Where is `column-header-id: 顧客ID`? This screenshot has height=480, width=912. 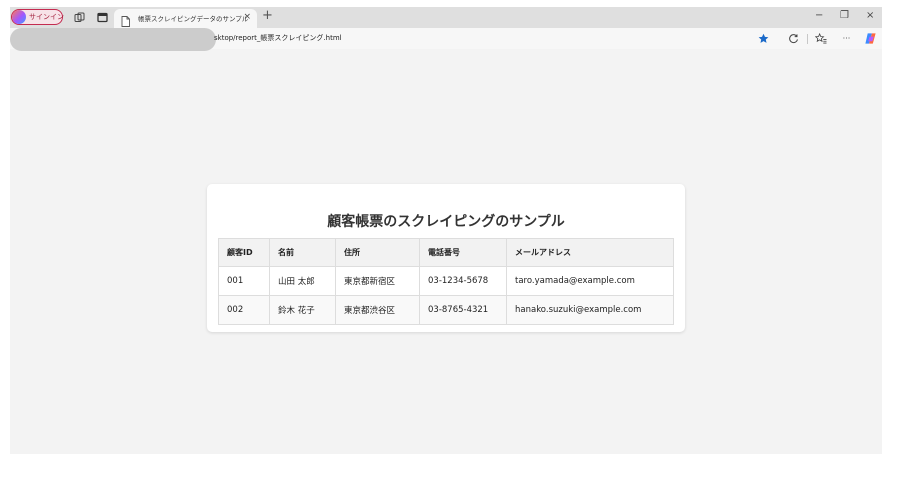
column-header-id: 顧客ID is located at coordinates (244, 252).